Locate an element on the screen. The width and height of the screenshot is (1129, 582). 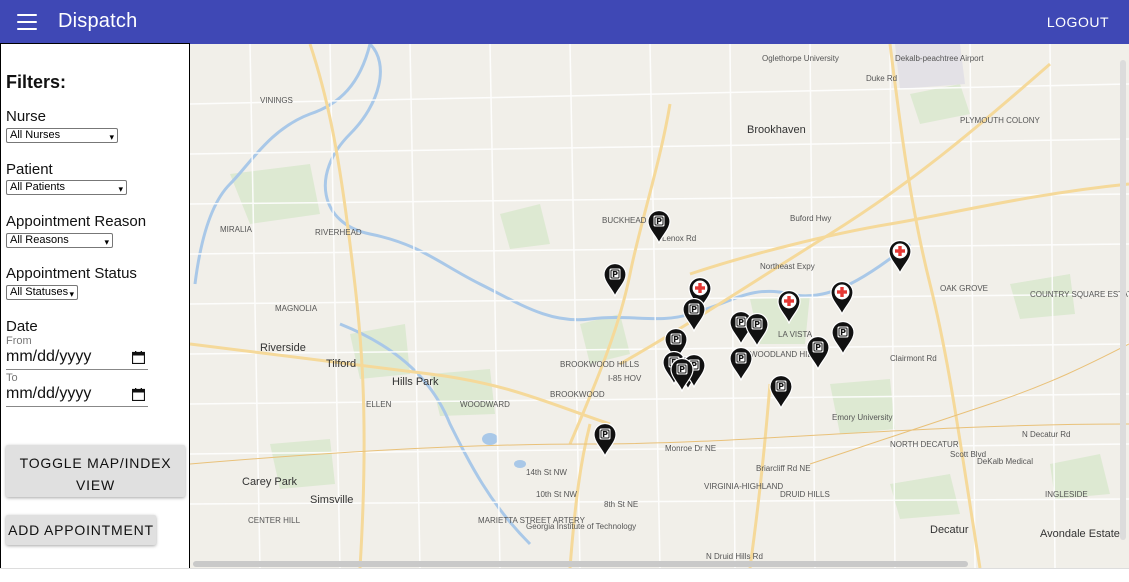
date-from-label: From is located at coordinates (19, 341).